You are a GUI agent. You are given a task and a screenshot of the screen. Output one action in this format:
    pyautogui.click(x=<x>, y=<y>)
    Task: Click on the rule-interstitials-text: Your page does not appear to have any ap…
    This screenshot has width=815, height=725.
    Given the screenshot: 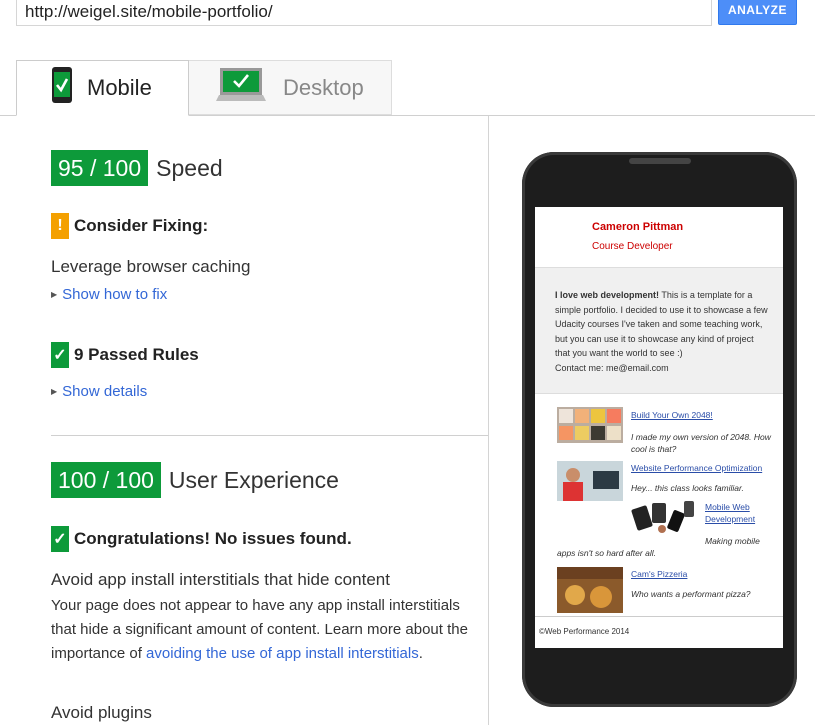 What is the action you would take?
    pyautogui.click(x=261, y=630)
    